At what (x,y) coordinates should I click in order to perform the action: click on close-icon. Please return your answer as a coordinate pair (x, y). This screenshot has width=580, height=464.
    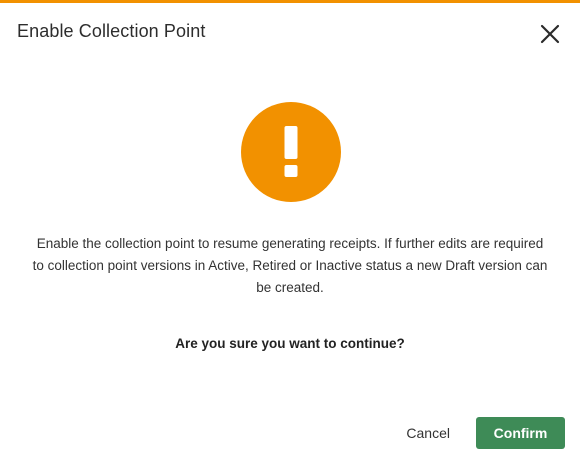
    Looking at the image, I should click on (550, 34).